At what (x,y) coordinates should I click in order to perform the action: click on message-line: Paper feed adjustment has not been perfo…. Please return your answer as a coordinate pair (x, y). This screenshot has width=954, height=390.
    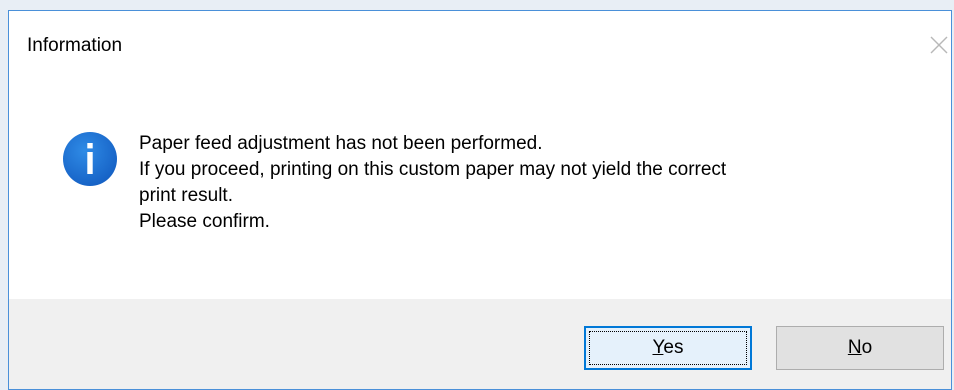
    Looking at the image, I should click on (341, 143).